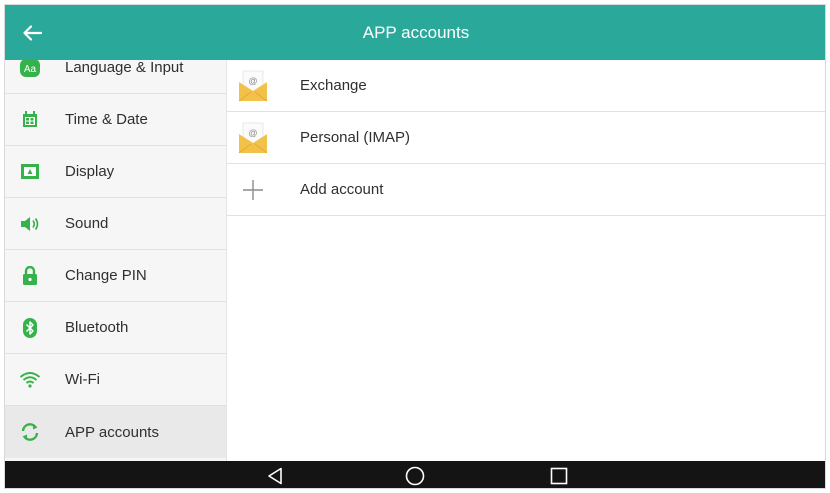 This screenshot has width=830, height=493. Describe the element at coordinates (90, 171) in the screenshot. I see `sidebar-item-label: Display` at that location.